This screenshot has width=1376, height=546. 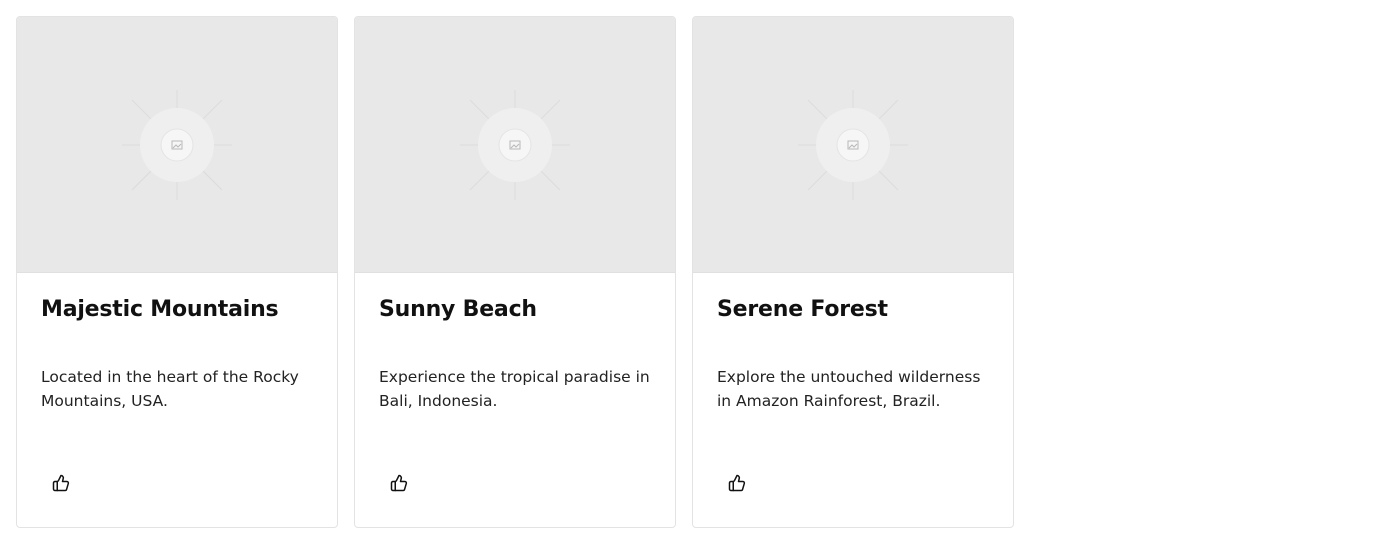 What do you see at coordinates (802, 309) in the screenshot?
I see `card-title: Serene Forest` at bounding box center [802, 309].